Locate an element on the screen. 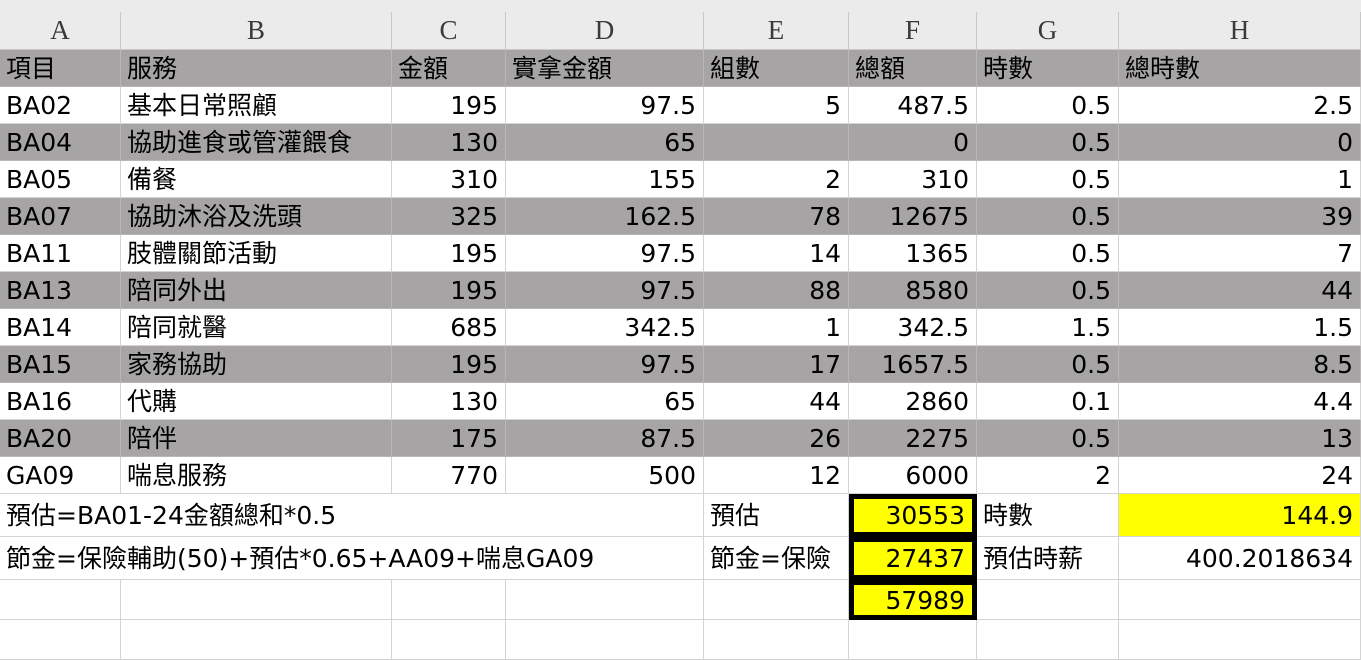  data-cell: 1657.5 is located at coordinates (913, 364).